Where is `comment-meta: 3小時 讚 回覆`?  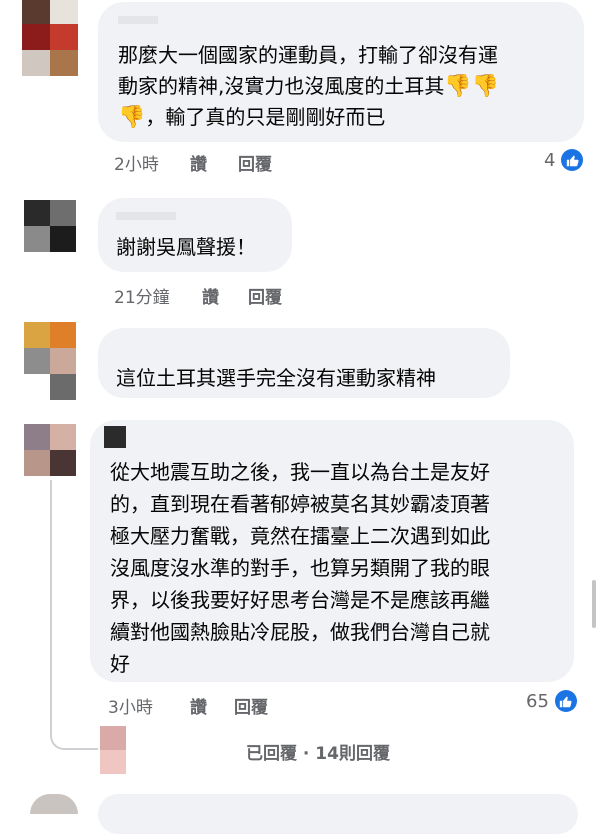 comment-meta: 3小時 讚 回覆 is located at coordinates (188, 705).